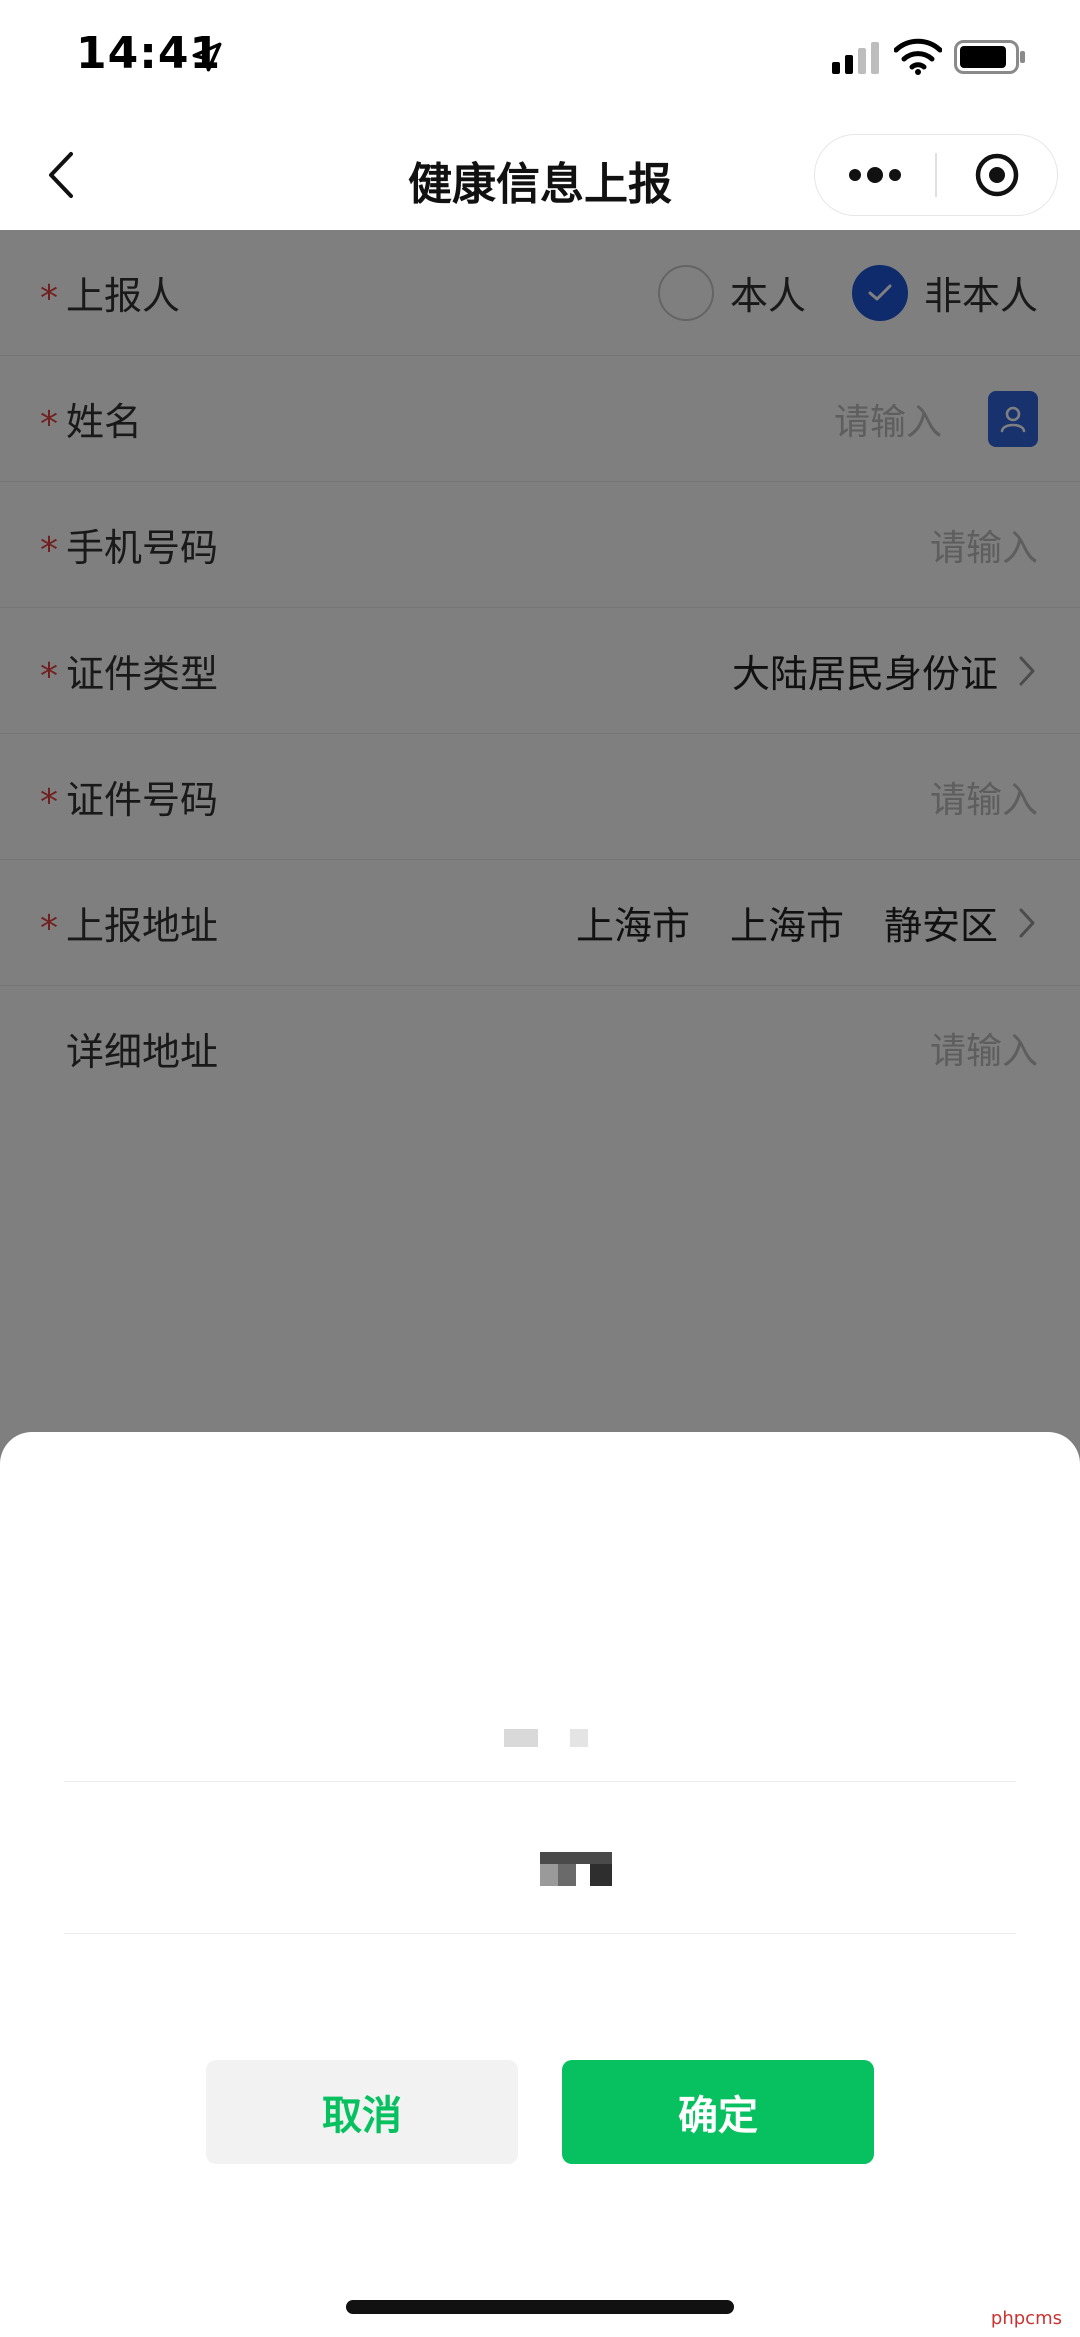 This screenshot has width=1080, height=2337. What do you see at coordinates (1026, 2318) in the screenshot?
I see `watermark: phpcms` at bounding box center [1026, 2318].